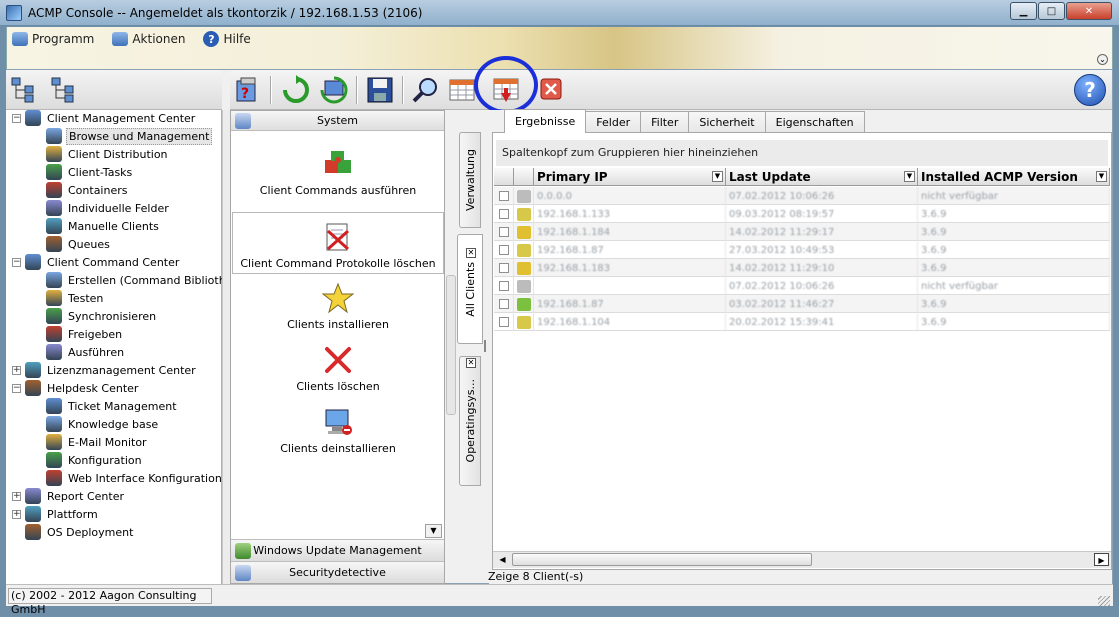 The height and width of the screenshot is (617, 1119). What do you see at coordinates (545, 121) in the screenshot?
I see `tab-ergebnisse: Ergebnisse` at bounding box center [545, 121].